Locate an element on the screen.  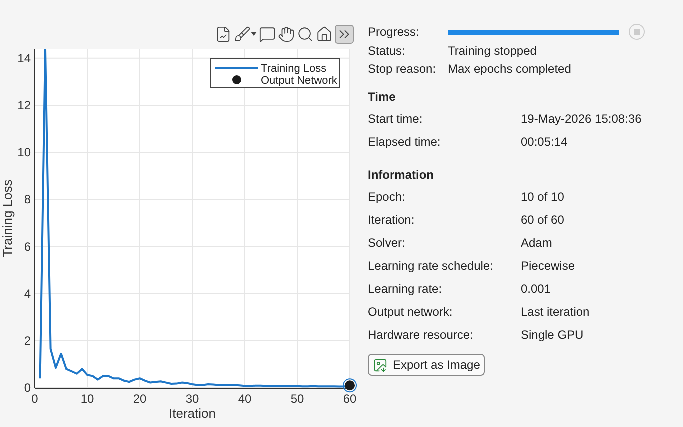
field-label: Status: is located at coordinates (387, 51).